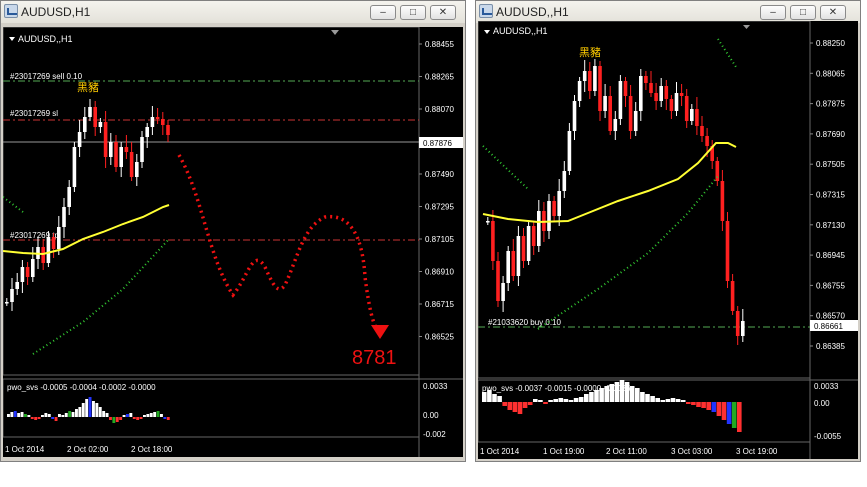 The image size is (867, 487). I want to click on indicator-label: pwo_svs -0.0005 -0.0004 -0.0002 -0.0000, so click(81, 387).